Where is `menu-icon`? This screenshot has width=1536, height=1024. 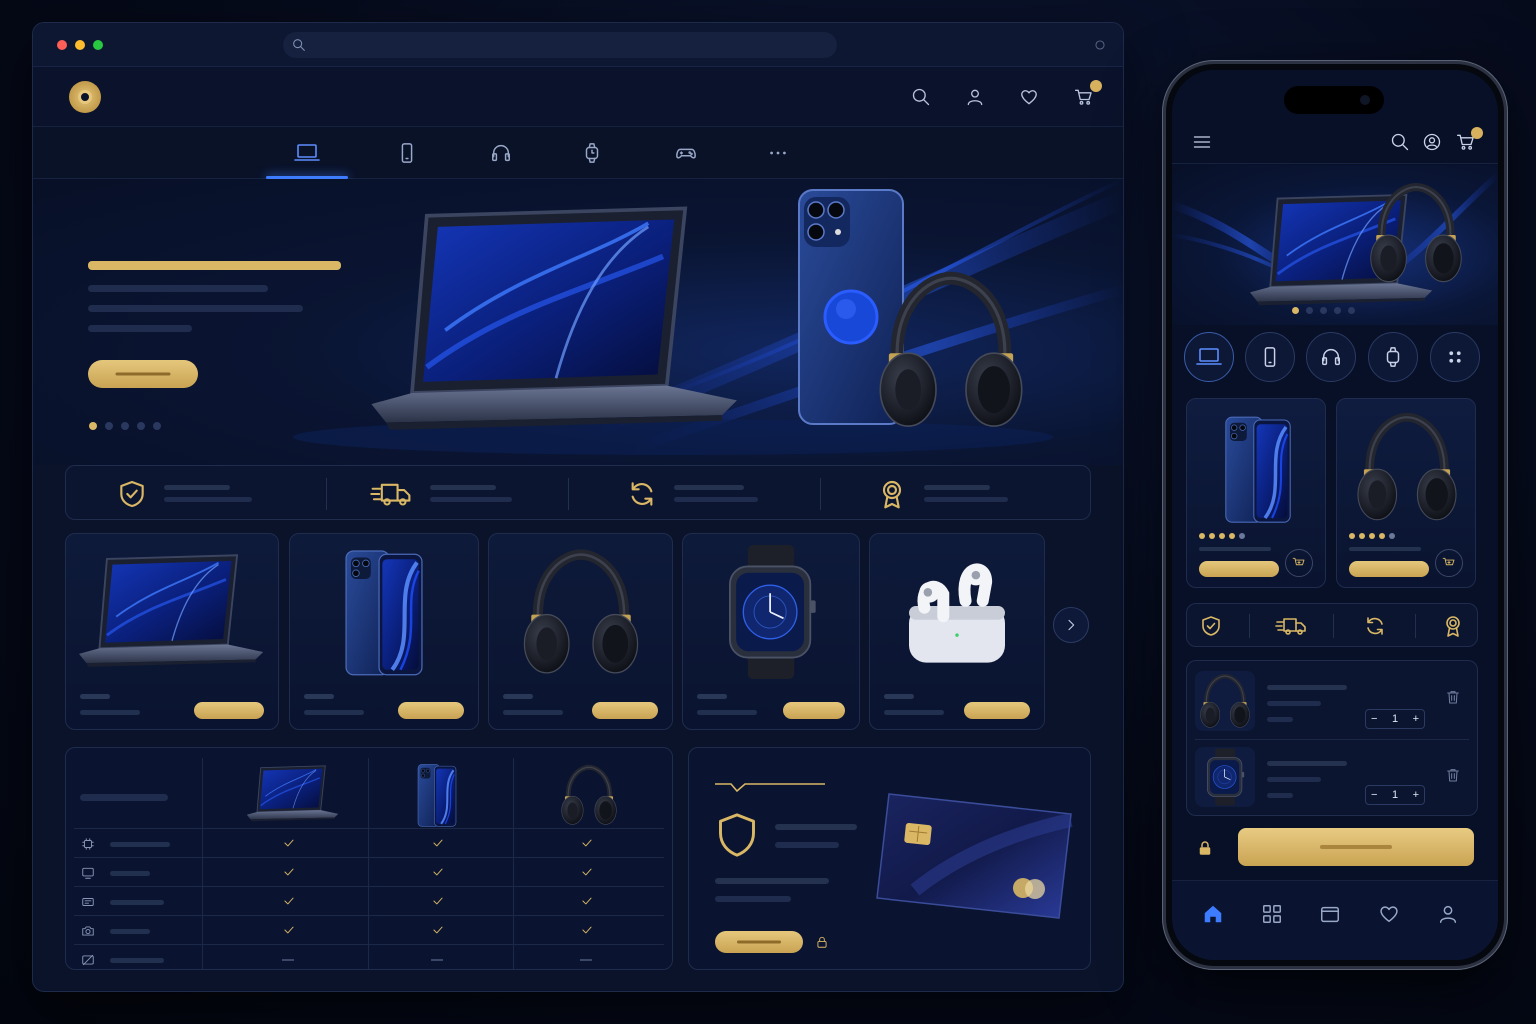 menu-icon is located at coordinates (1202, 142).